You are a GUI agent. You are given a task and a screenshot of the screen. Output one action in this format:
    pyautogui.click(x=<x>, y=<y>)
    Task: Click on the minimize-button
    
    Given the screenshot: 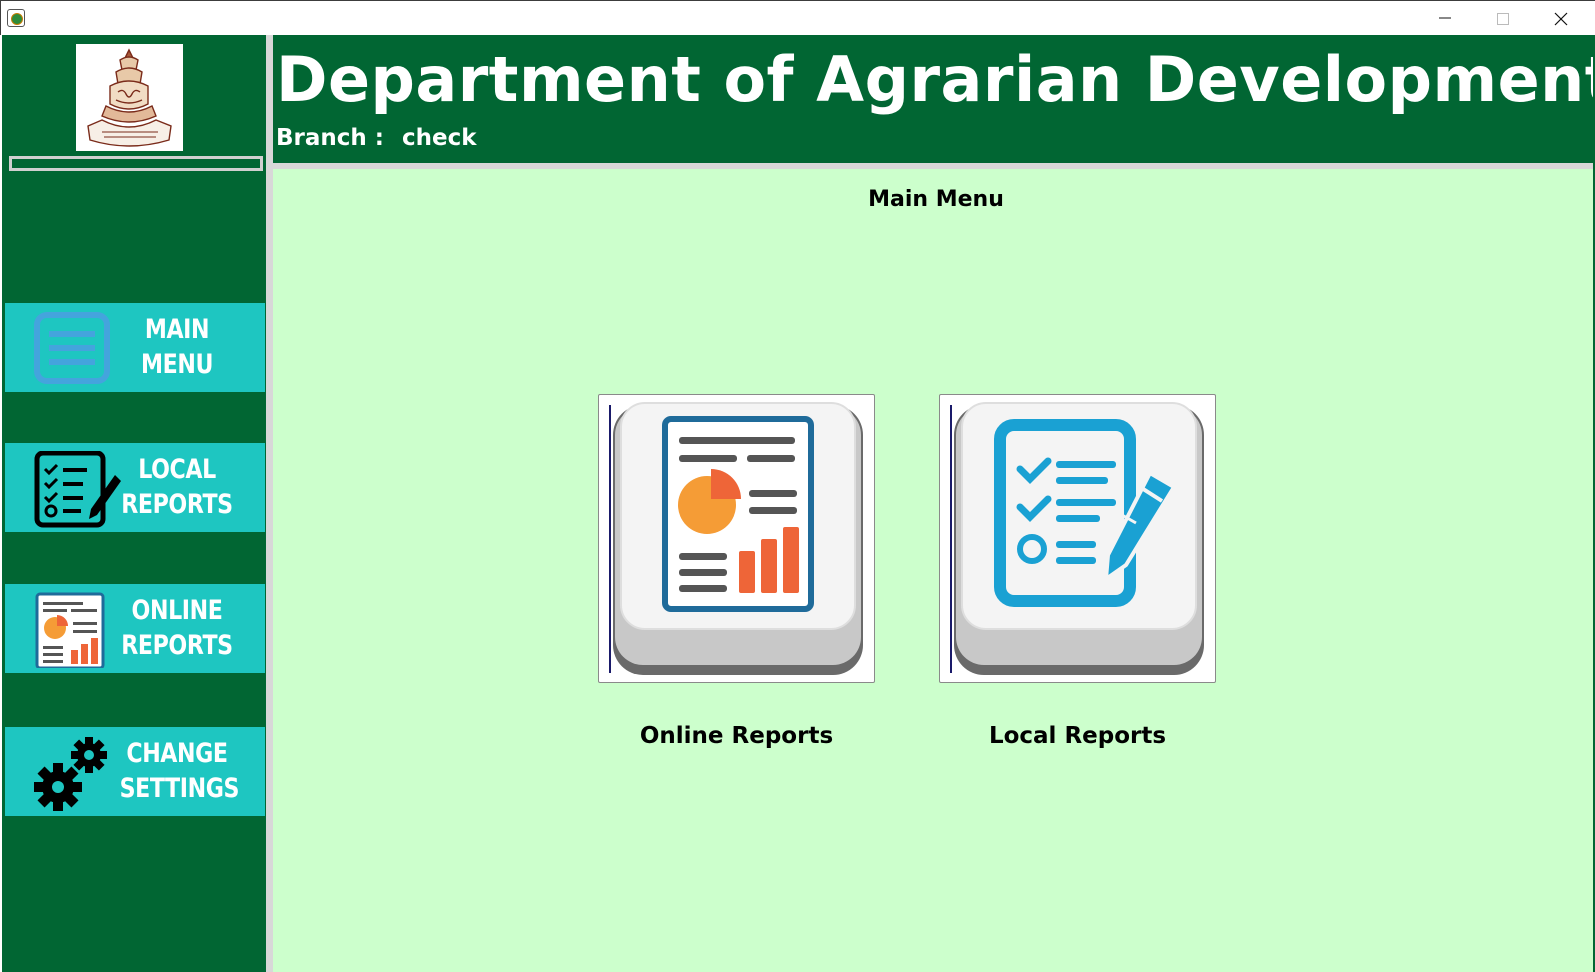 What is the action you would take?
    pyautogui.click(x=1445, y=18)
    